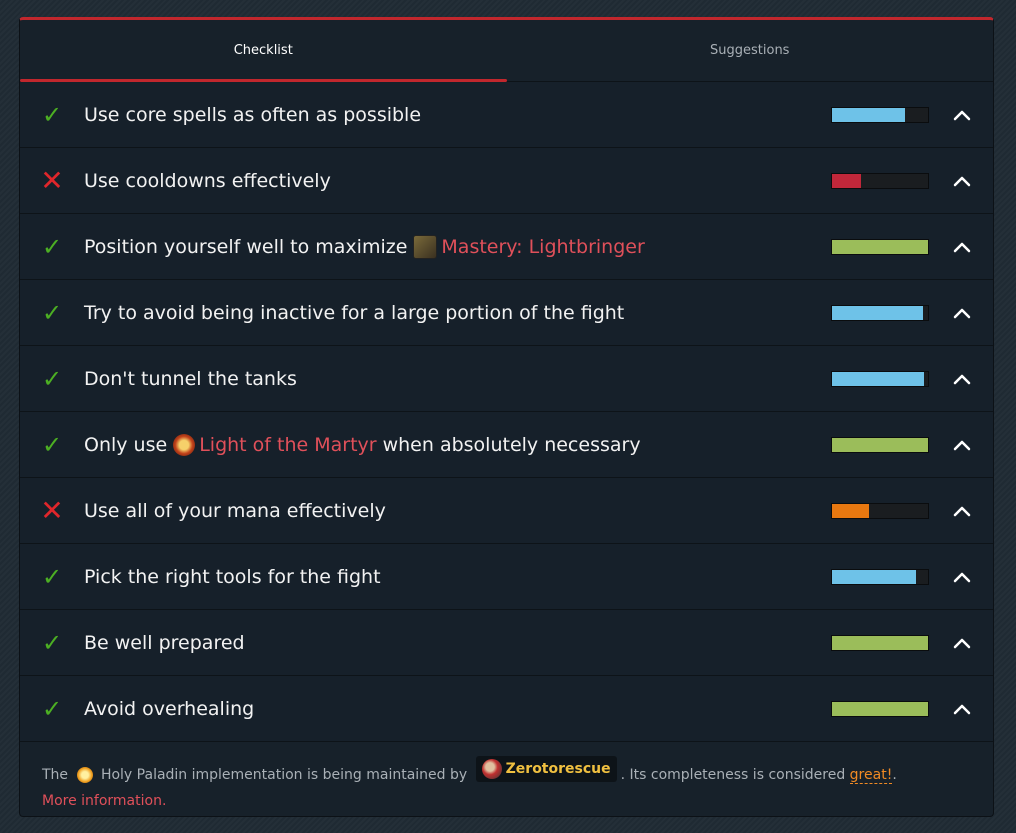  What do you see at coordinates (253, 114) in the screenshot?
I see `checklist-item-text: Use core spells as often as possible` at bounding box center [253, 114].